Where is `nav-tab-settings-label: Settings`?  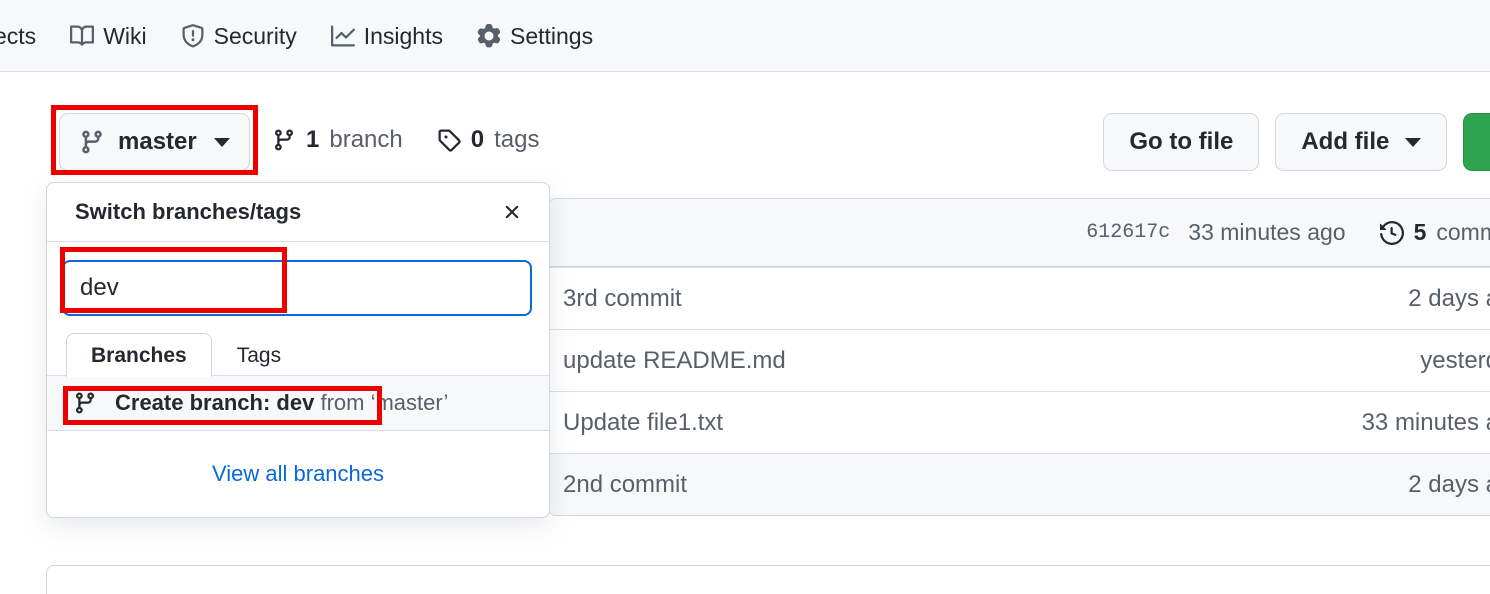
nav-tab-settings-label: Settings is located at coordinates (551, 36).